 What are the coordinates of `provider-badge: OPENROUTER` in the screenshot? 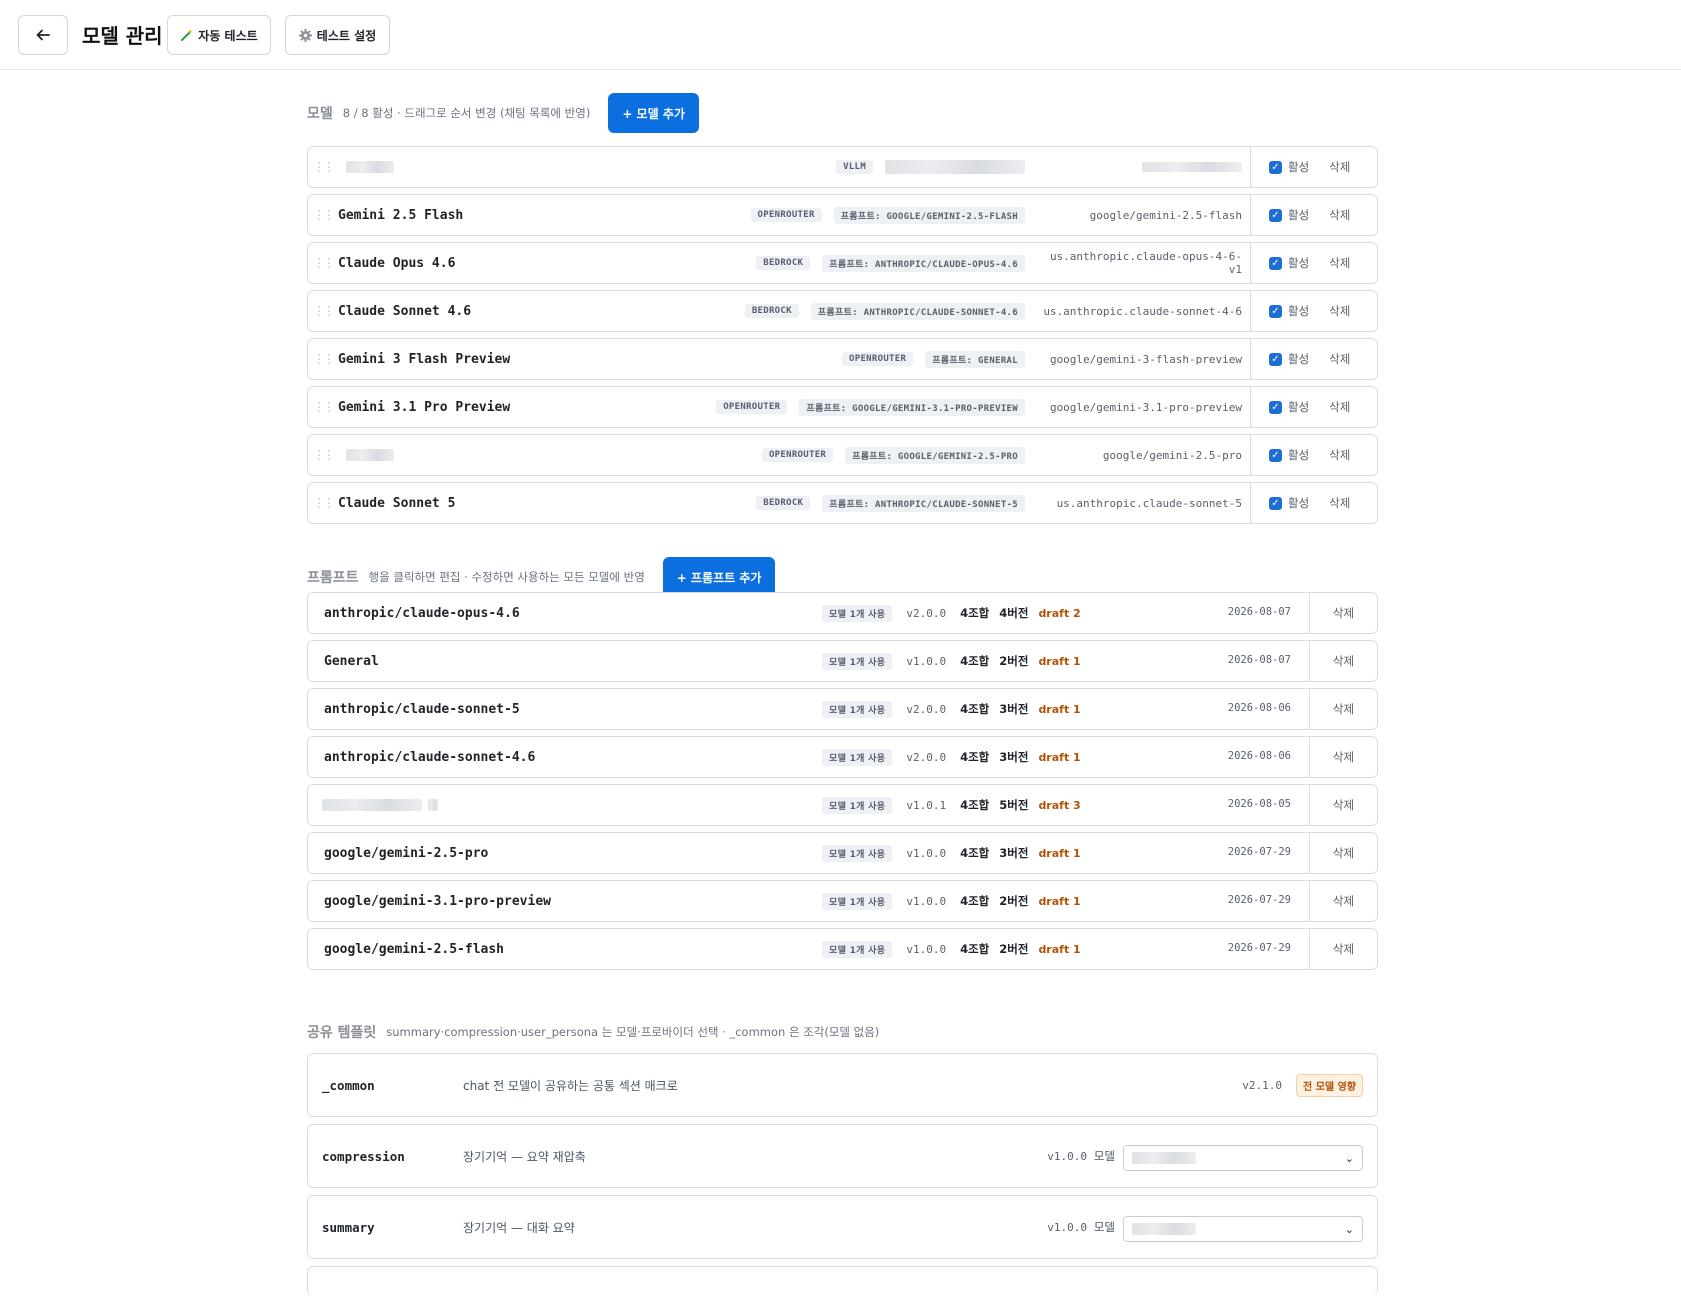 It's located at (797, 455).